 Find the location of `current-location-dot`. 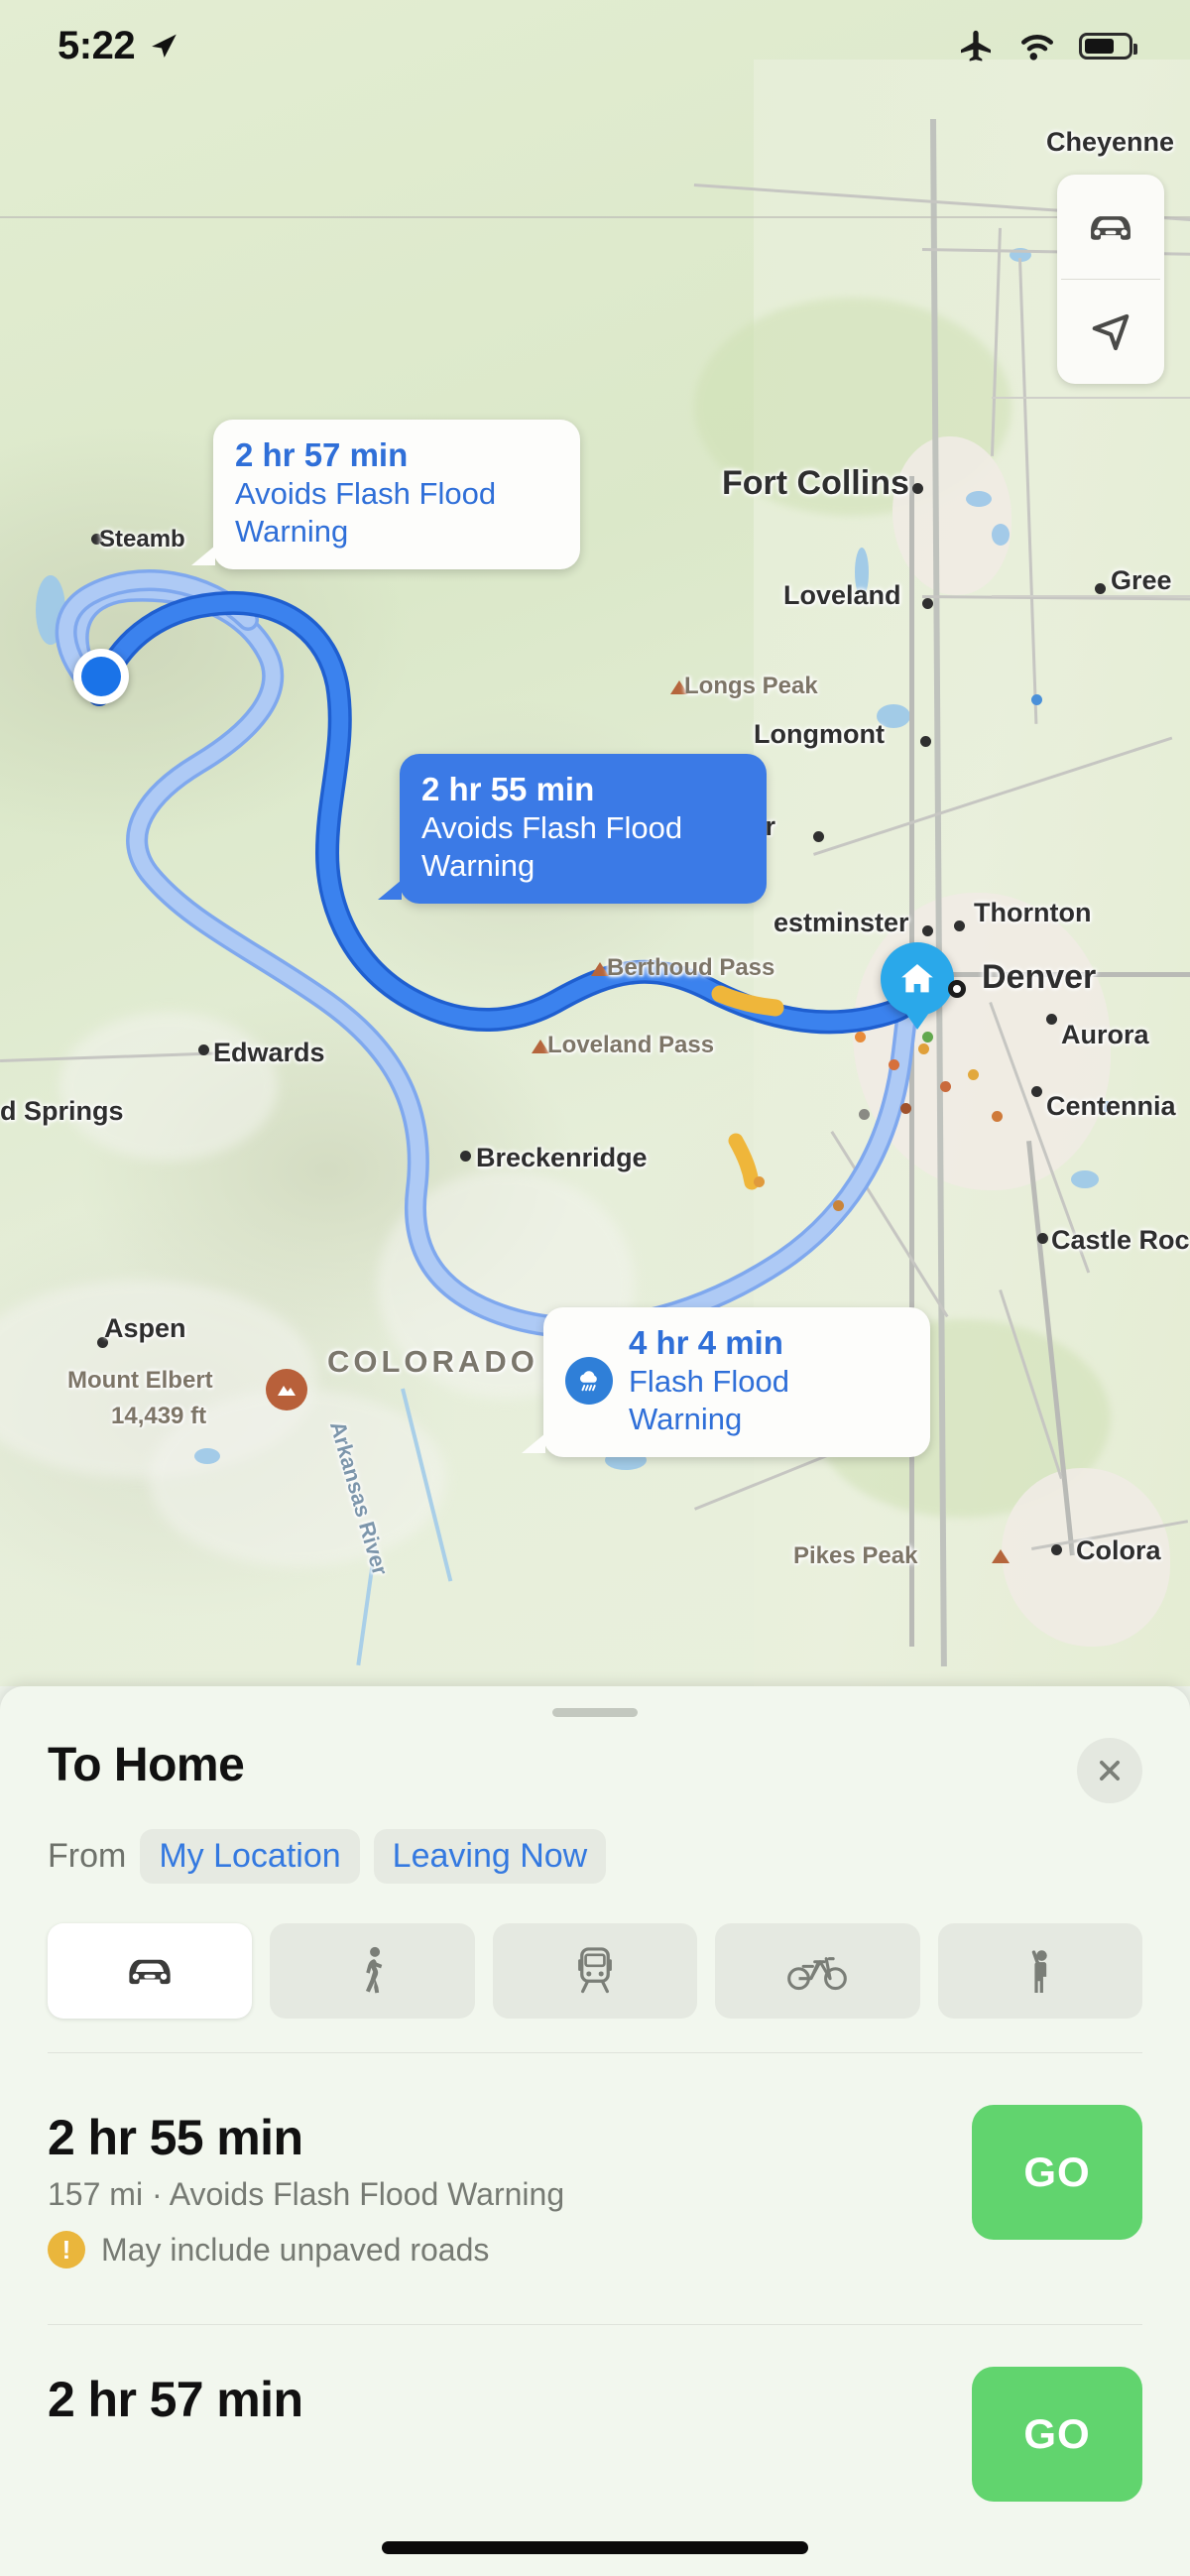

current-location-dot is located at coordinates (101, 676).